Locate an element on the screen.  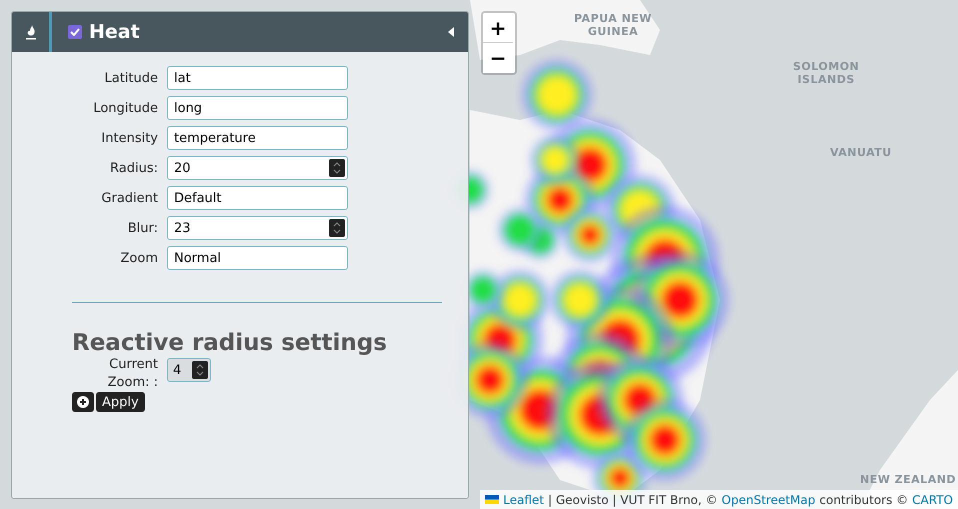
add-button is located at coordinates (83, 402).